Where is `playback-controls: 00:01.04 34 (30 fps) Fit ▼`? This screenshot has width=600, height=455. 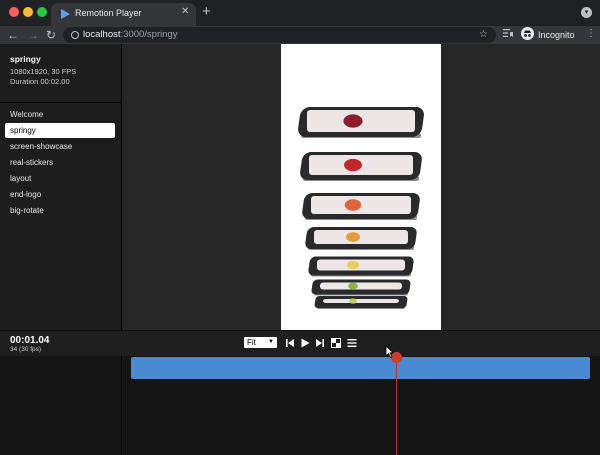
playback-controls: 00:01.04 34 (30 fps) Fit ▼ is located at coordinates (300, 343).